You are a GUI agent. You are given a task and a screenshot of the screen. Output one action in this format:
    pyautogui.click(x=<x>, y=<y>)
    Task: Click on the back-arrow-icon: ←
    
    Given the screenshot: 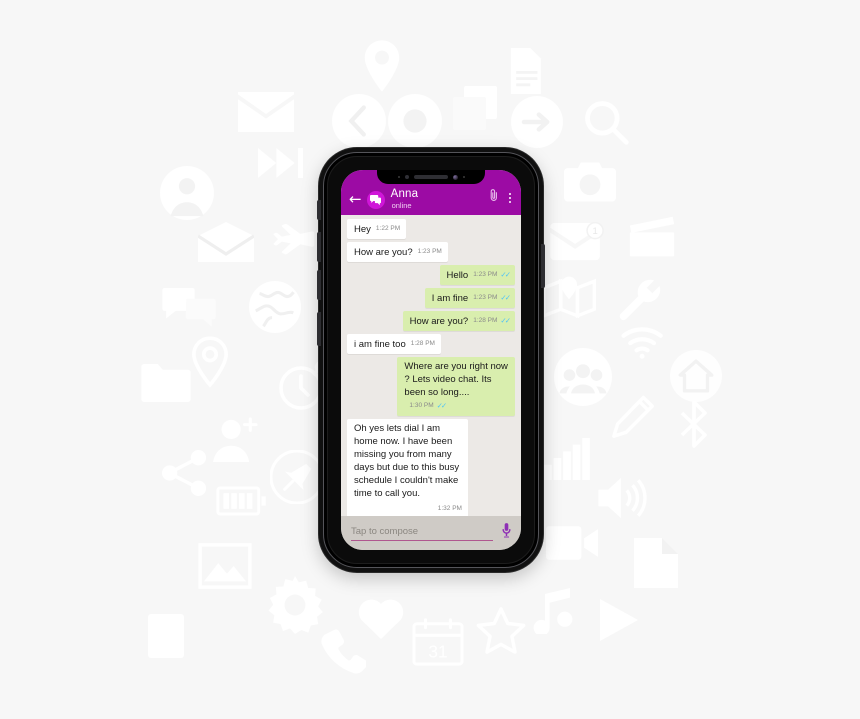 What is the action you would take?
    pyautogui.click(x=355, y=199)
    